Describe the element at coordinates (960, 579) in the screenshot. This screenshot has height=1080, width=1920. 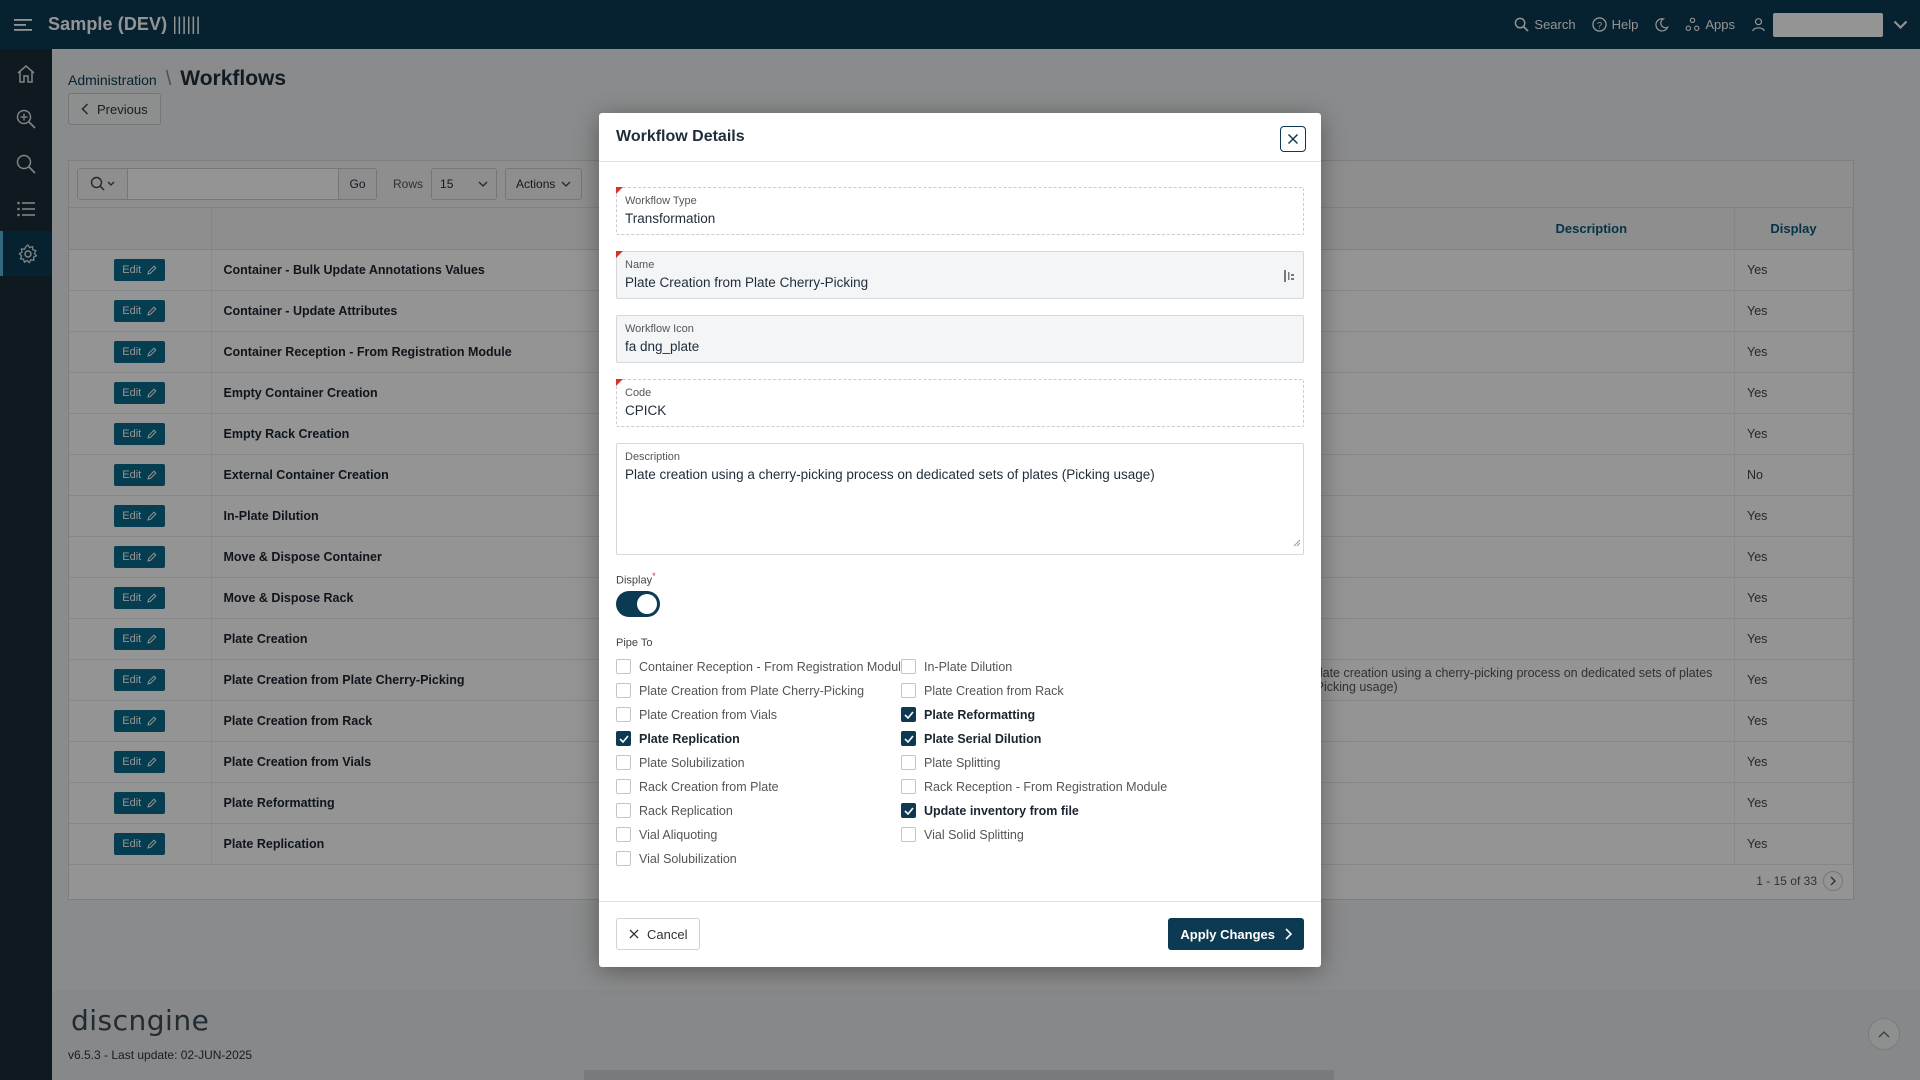
I see `display-label: Display*` at that location.